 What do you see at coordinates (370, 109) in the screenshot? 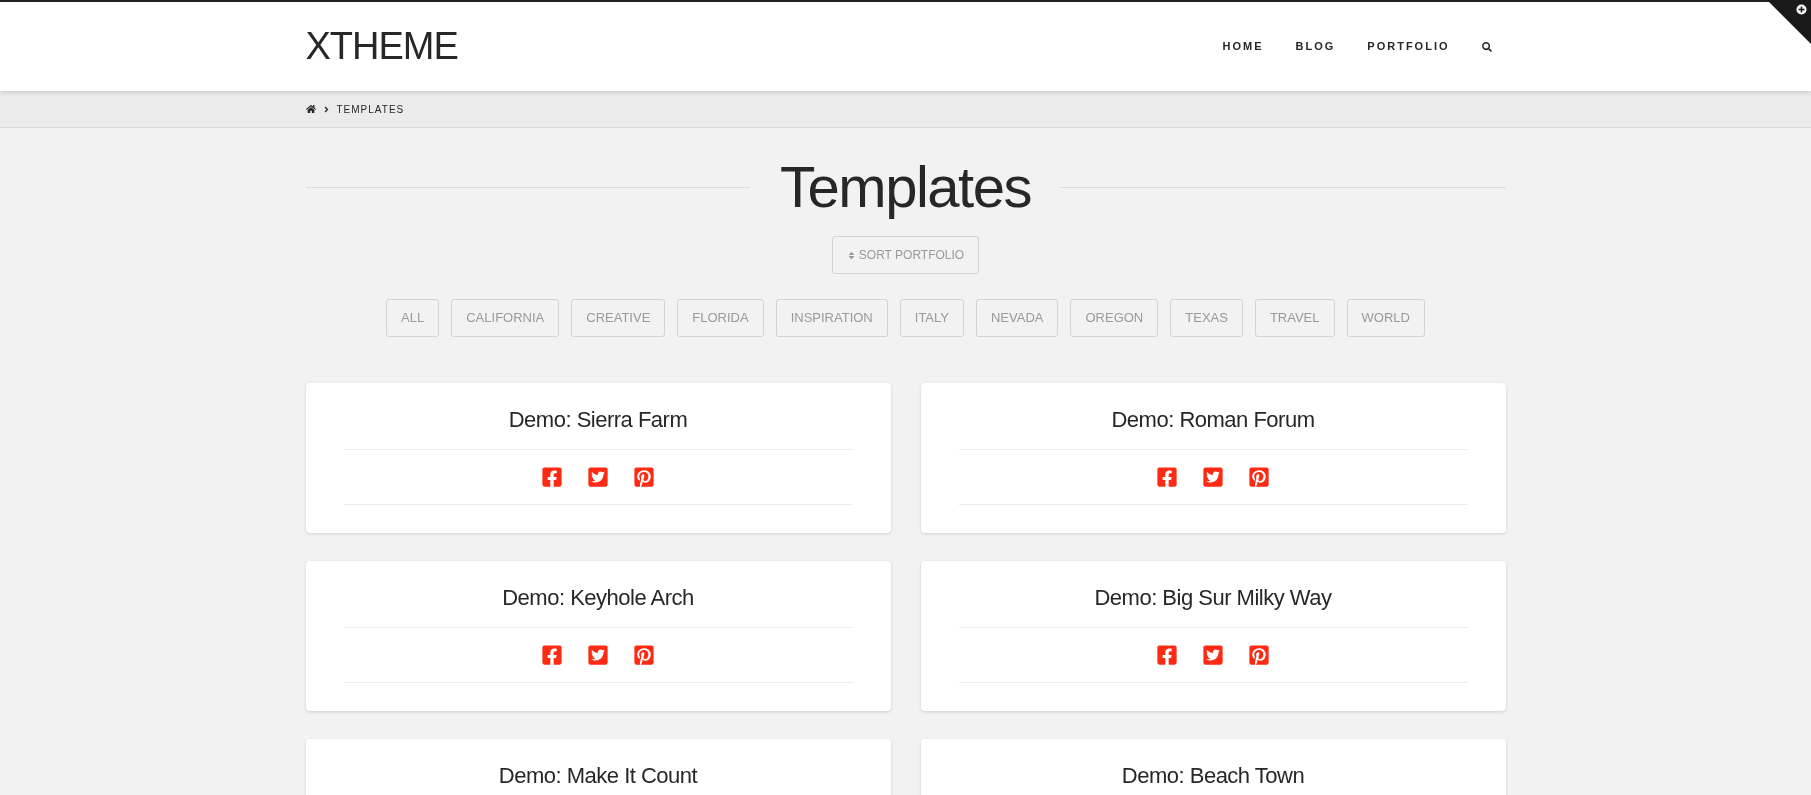
I see `breadcrumb-current: TEMPLATES` at bounding box center [370, 109].